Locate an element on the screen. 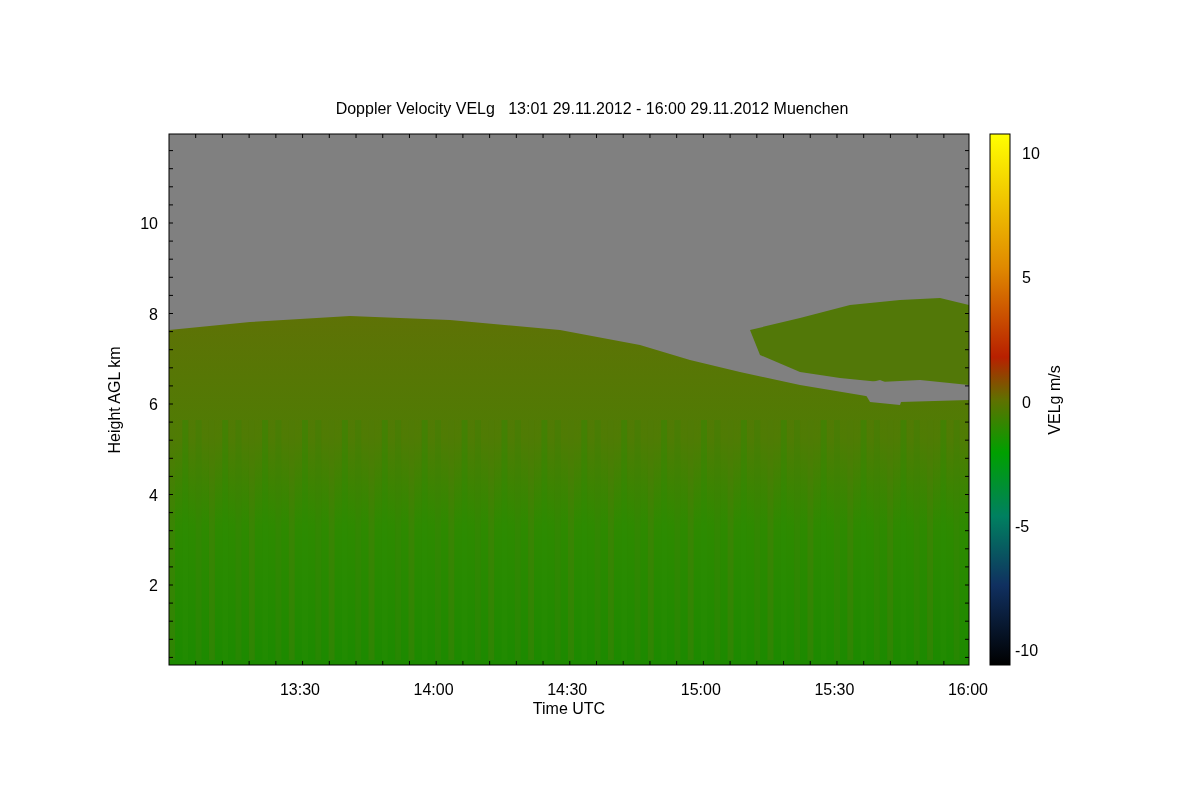 This screenshot has height=800, width=1200. x-tick-label: 16:00 is located at coordinates (968, 689).